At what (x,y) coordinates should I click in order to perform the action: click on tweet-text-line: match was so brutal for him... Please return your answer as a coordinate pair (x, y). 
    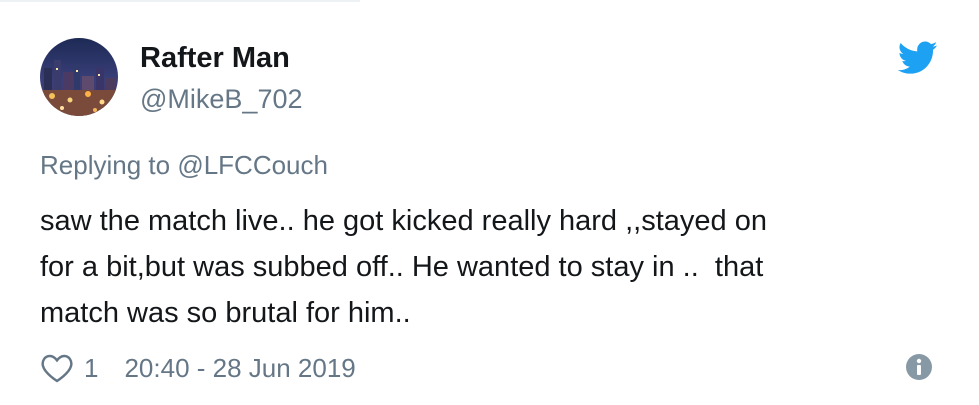
    Looking at the image, I should click on (225, 313).